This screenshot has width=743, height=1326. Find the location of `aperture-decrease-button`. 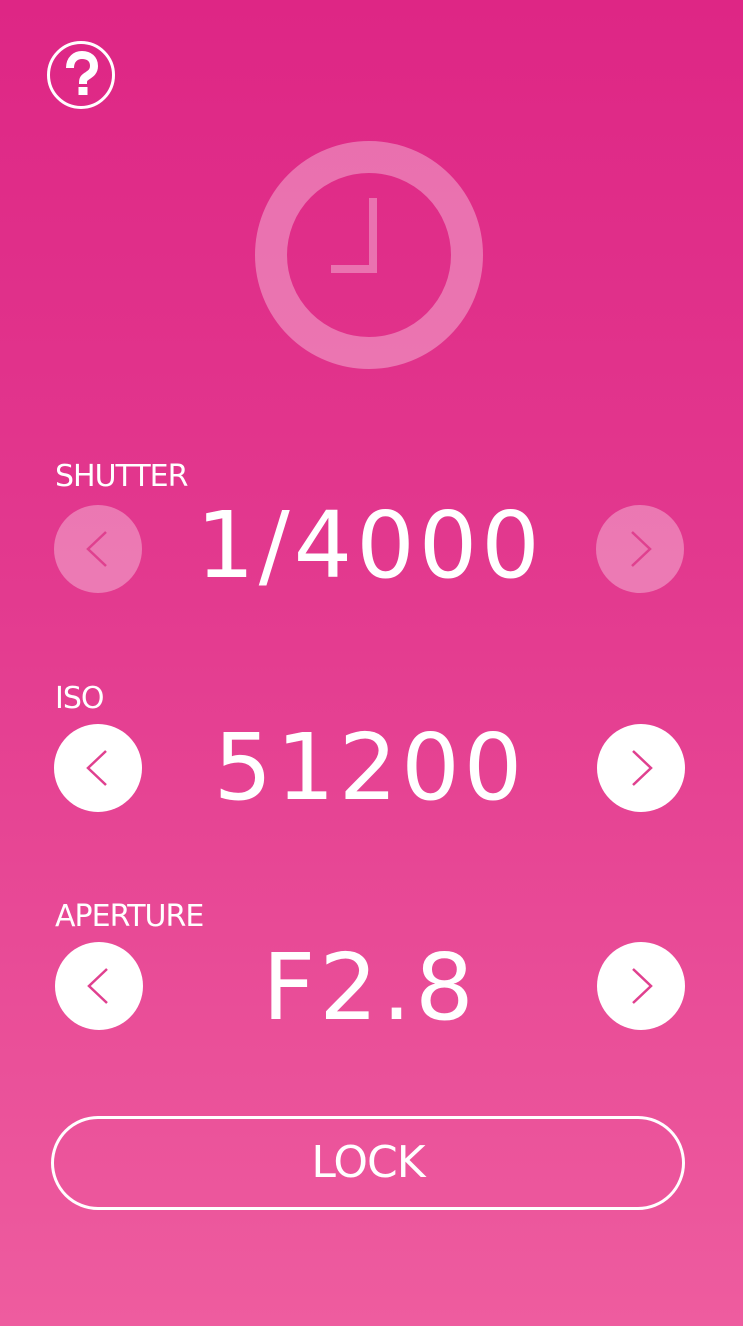

aperture-decrease-button is located at coordinates (99, 986).